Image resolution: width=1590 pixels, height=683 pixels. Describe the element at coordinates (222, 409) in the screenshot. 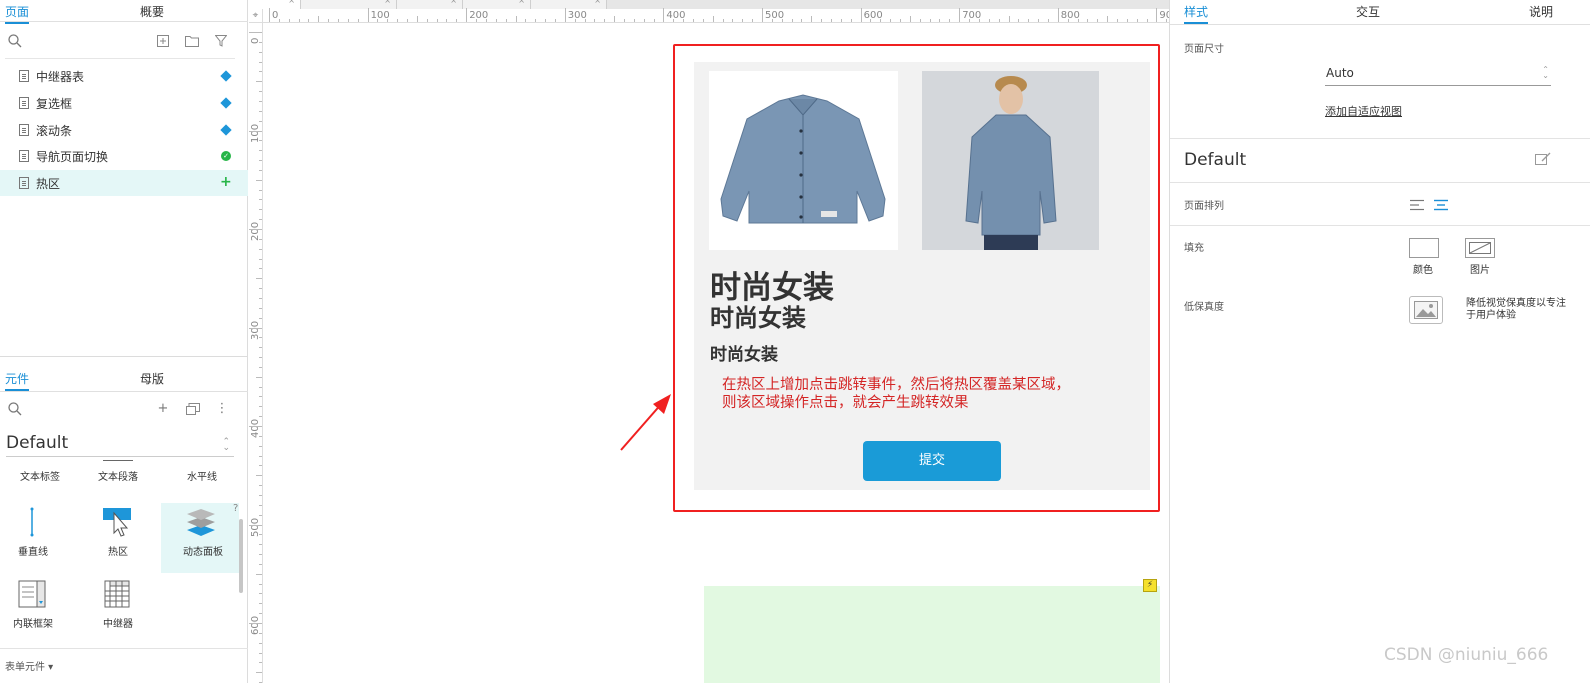

I see `more-options-icon: ⋮` at that location.